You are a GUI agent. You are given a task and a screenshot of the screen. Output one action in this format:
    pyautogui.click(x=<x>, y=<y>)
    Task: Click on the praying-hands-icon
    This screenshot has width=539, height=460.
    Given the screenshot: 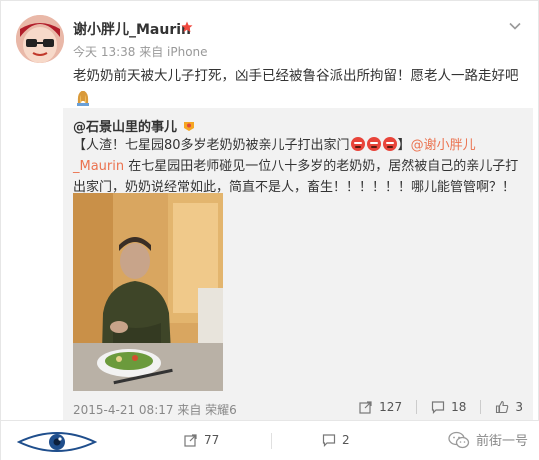 What is the action you would take?
    pyautogui.click(x=83, y=98)
    